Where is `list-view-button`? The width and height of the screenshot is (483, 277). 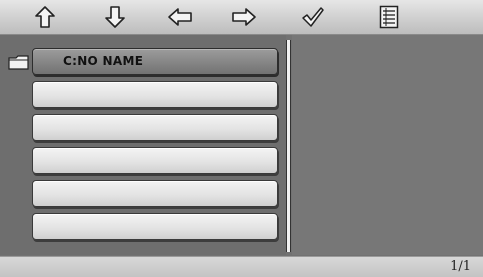 list-view-button is located at coordinates (389, 17).